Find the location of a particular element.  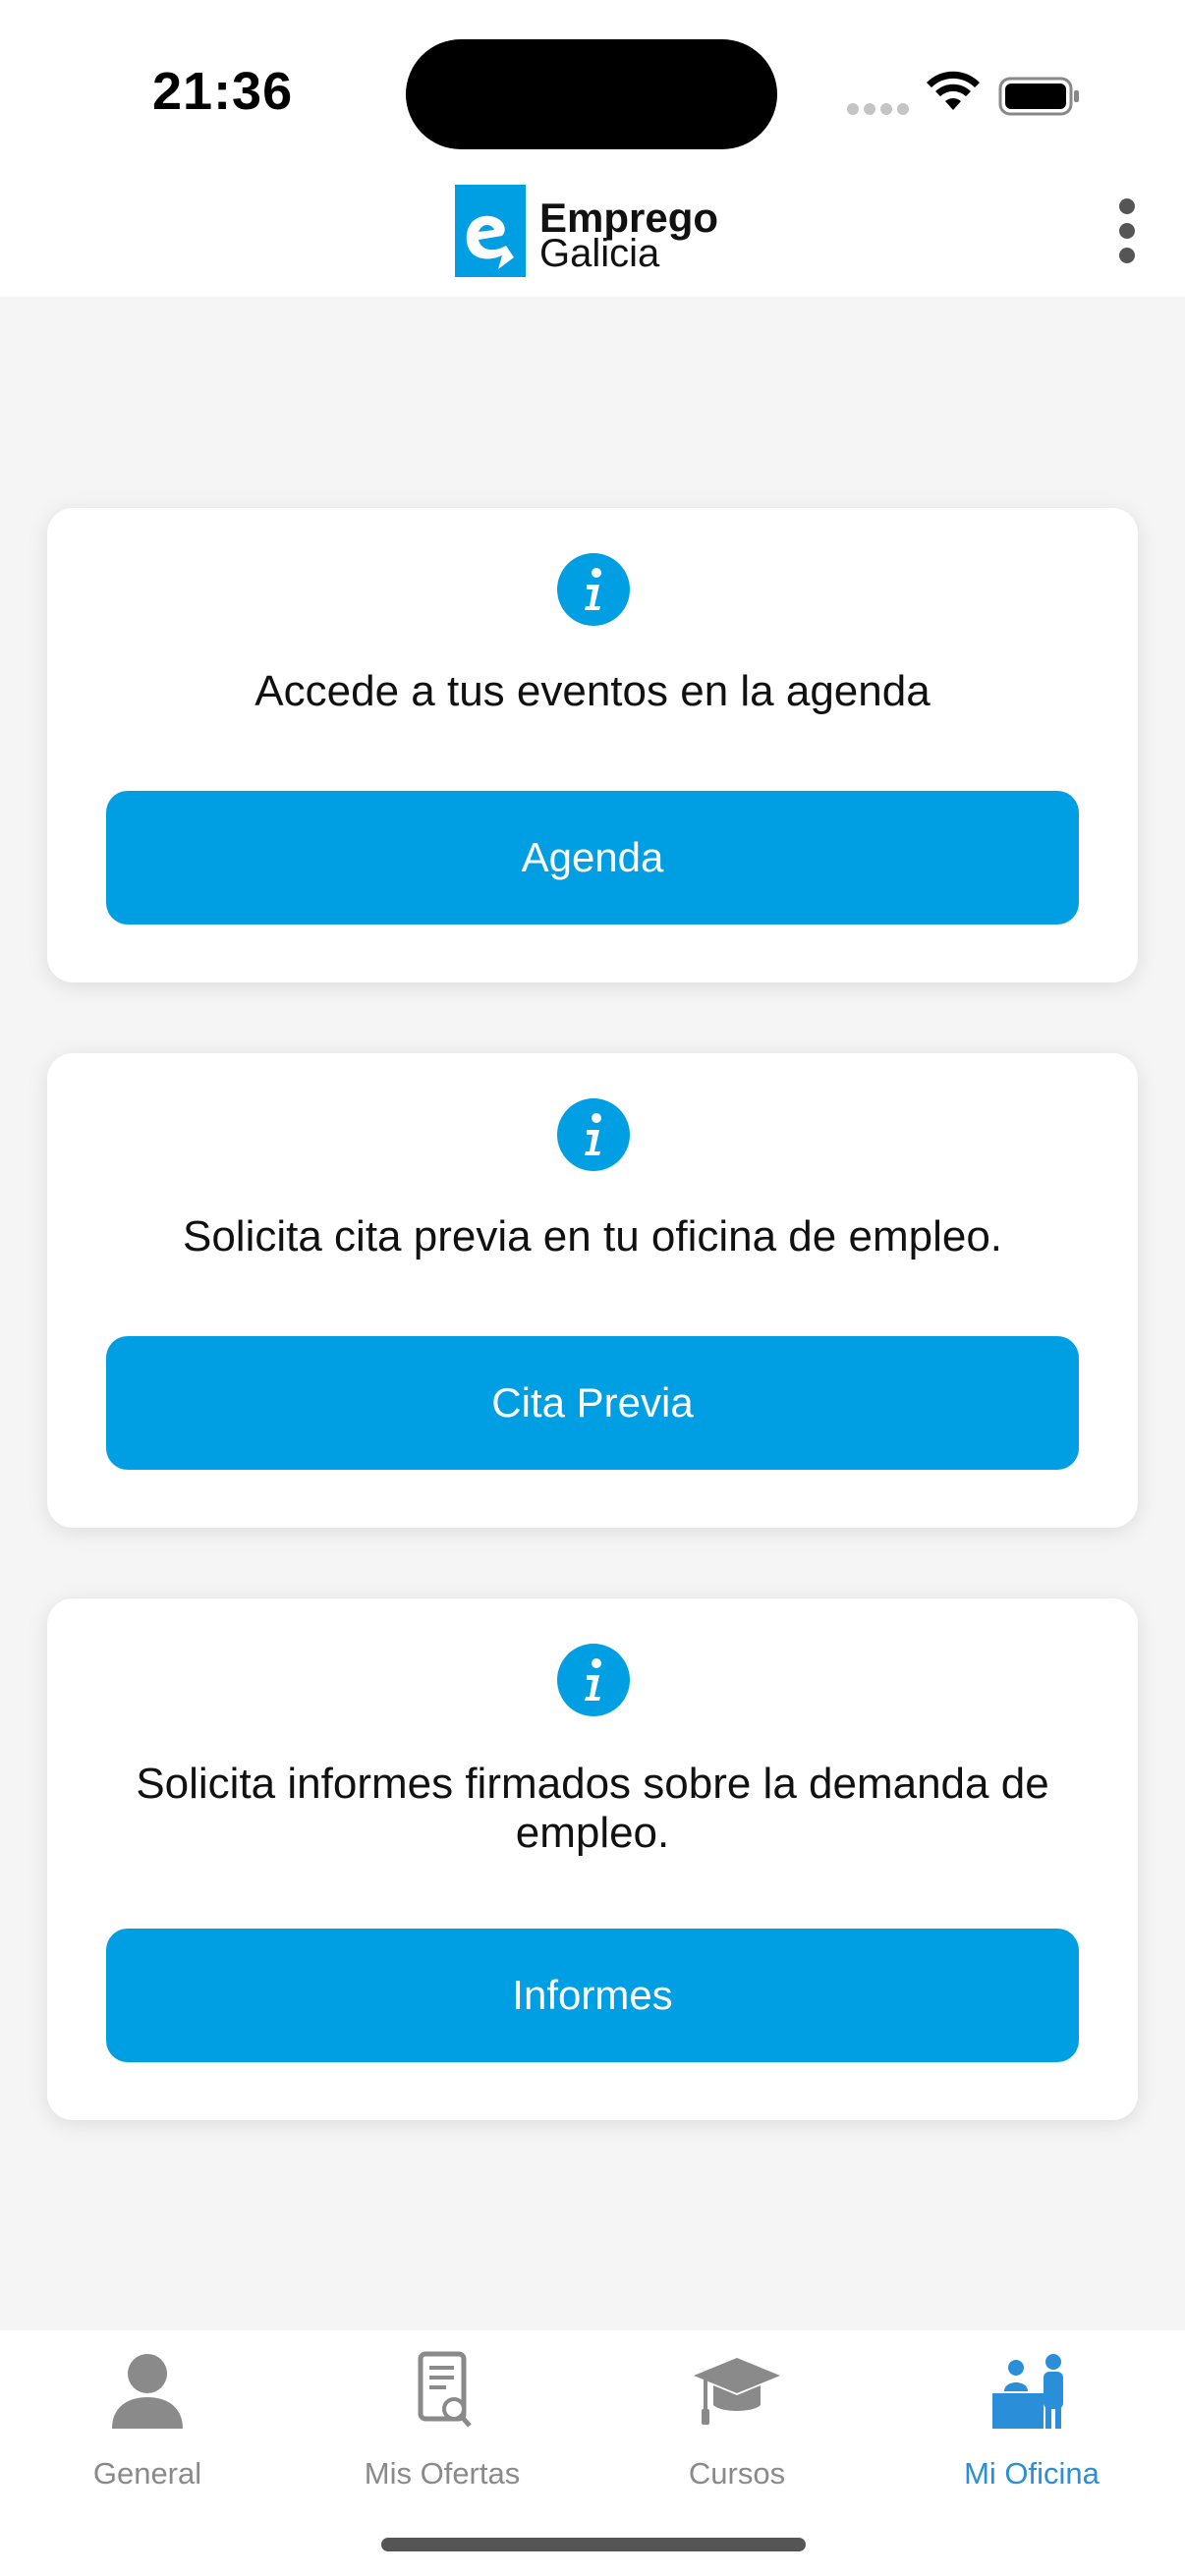

tab-mi-oficina: Mi Oficina is located at coordinates (1031, 2410).